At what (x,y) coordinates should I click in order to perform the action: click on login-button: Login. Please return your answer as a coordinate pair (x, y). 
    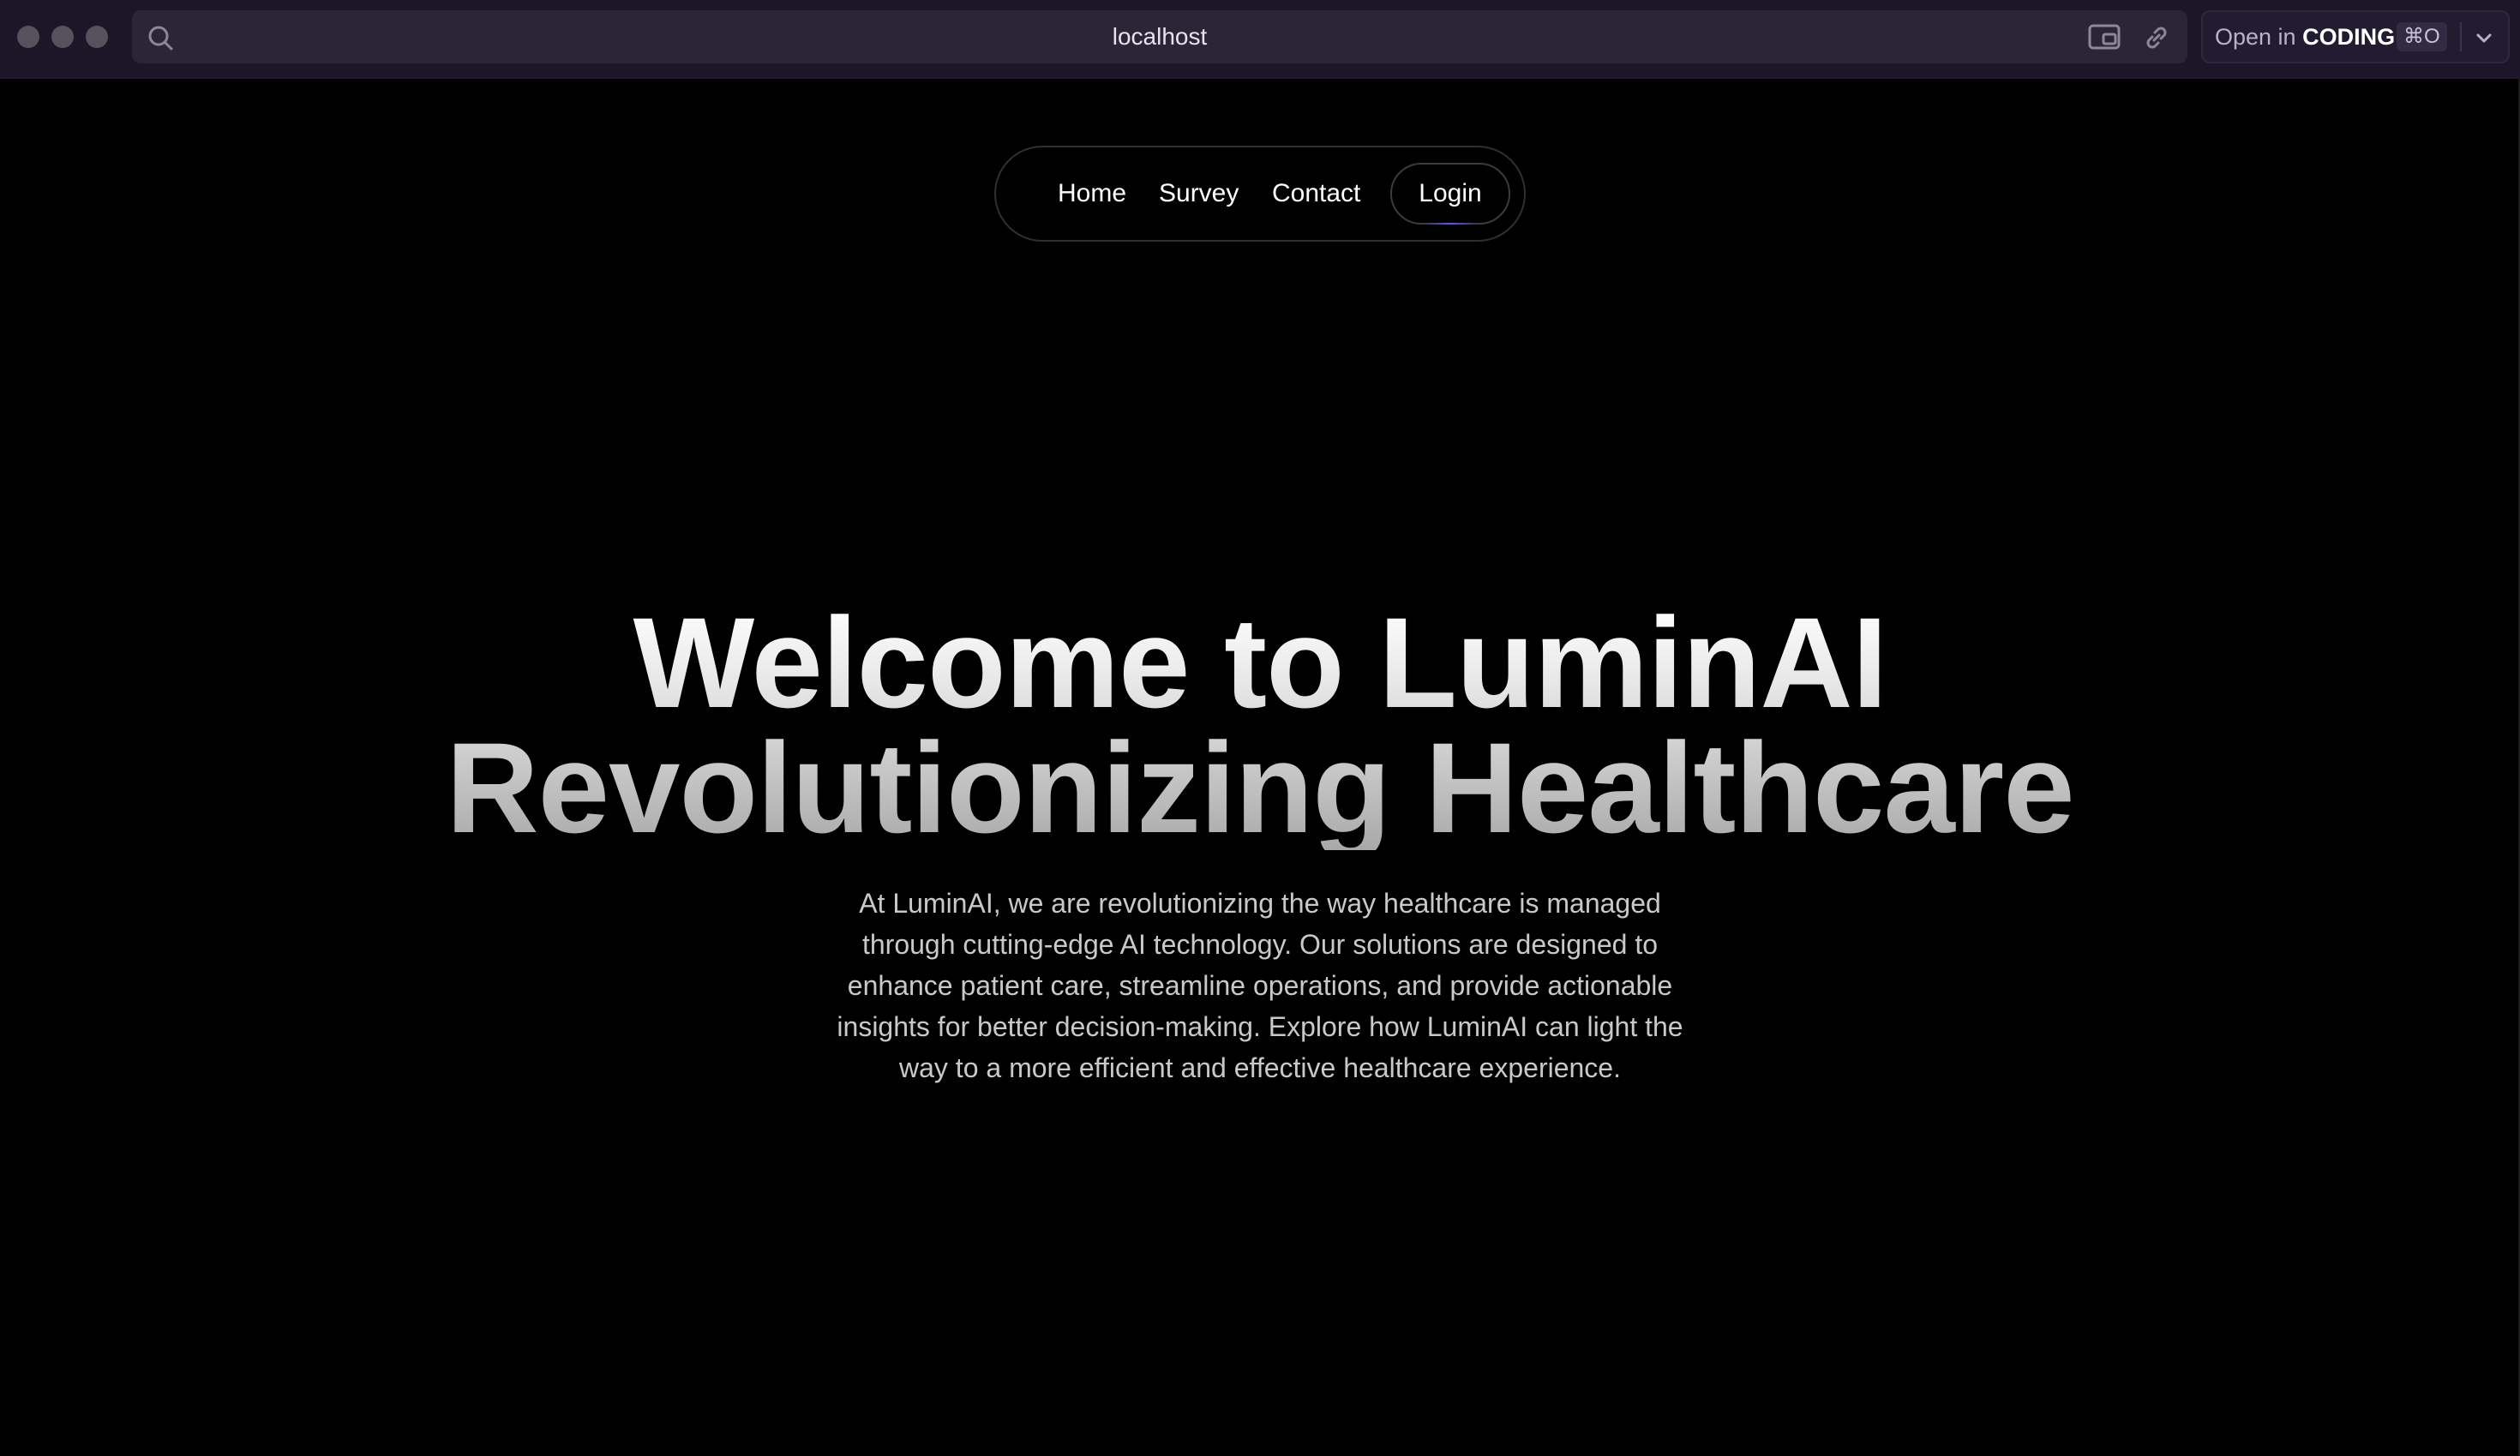
    Looking at the image, I should click on (1450, 194).